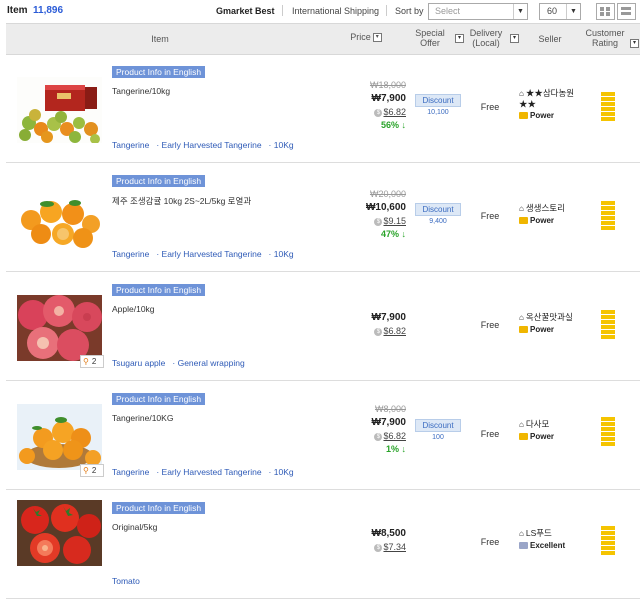  I want to click on product-title: Tangerine/10KG, so click(142, 418).